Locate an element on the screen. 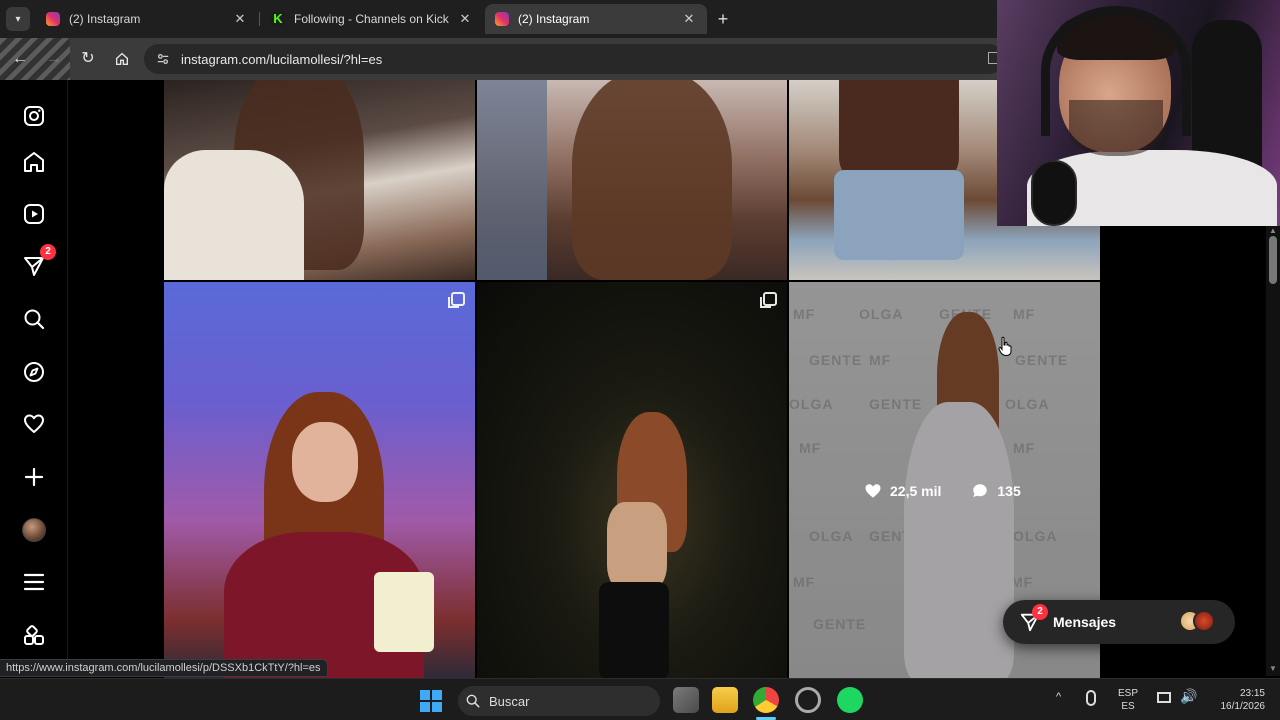 The image size is (1280, 720). microphone is located at coordinates (1054, 193).